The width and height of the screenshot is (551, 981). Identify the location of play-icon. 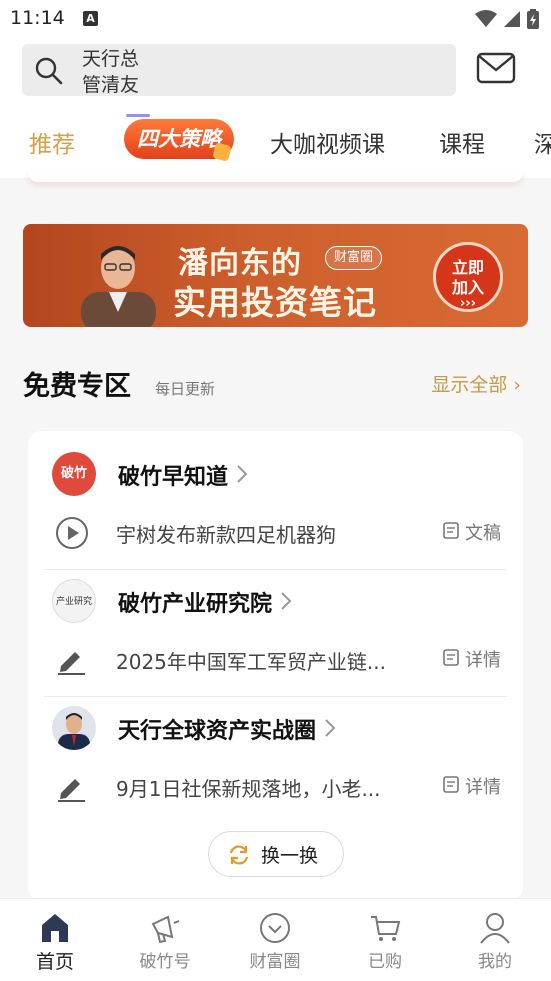
(72, 533).